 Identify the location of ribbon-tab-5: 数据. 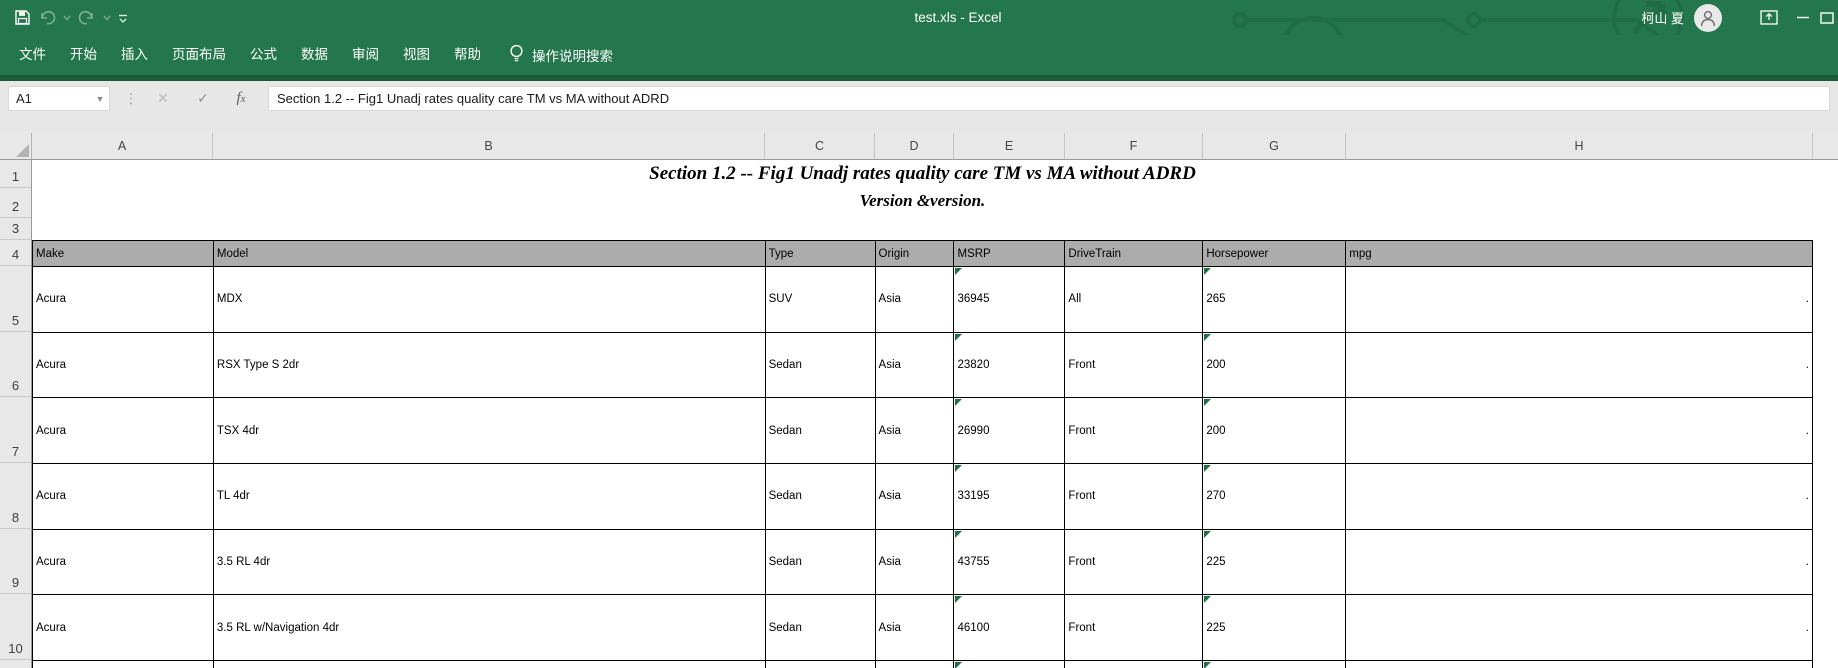
(314, 55).